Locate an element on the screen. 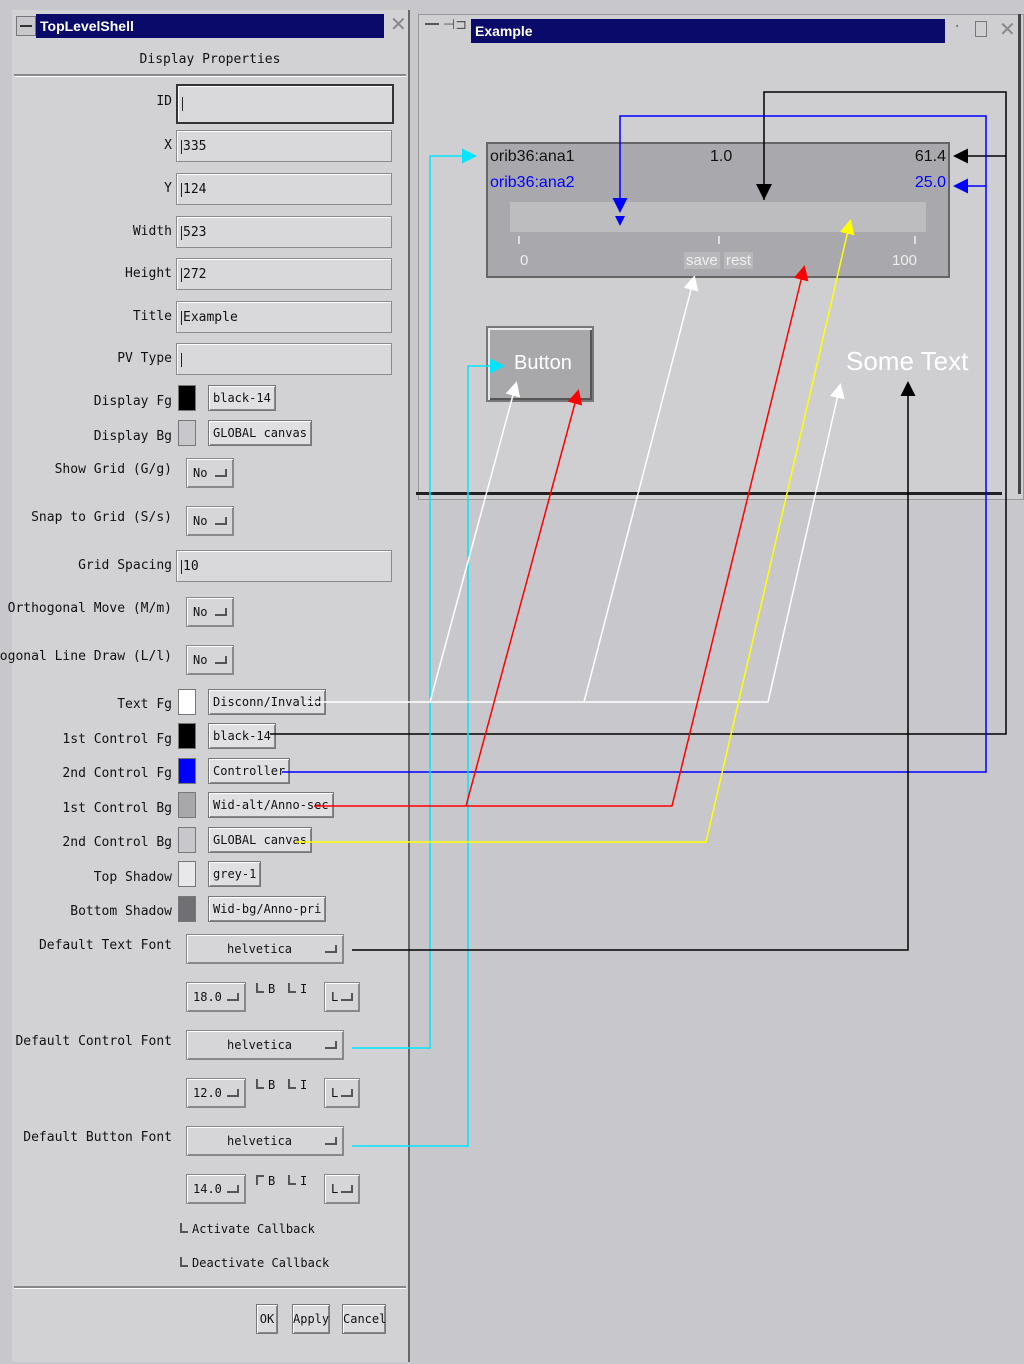 The width and height of the screenshot is (1024, 1364). connector-cyan-control-font is located at coordinates (414, 598).